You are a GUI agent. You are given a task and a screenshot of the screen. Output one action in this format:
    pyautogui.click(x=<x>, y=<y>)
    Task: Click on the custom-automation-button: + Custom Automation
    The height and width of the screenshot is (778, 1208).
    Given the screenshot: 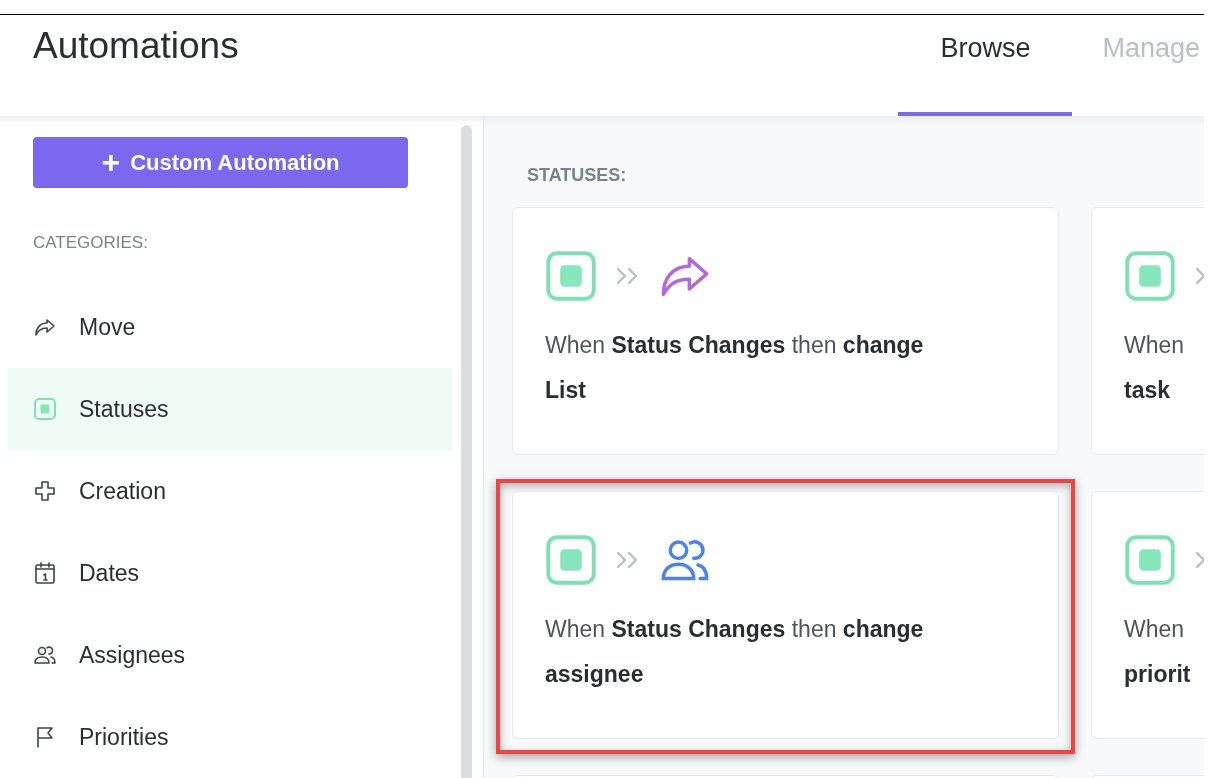 What is the action you would take?
    pyautogui.click(x=220, y=162)
    